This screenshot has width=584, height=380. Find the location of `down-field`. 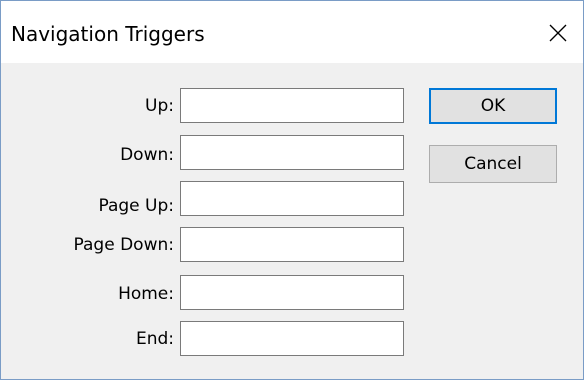

down-field is located at coordinates (292, 152).